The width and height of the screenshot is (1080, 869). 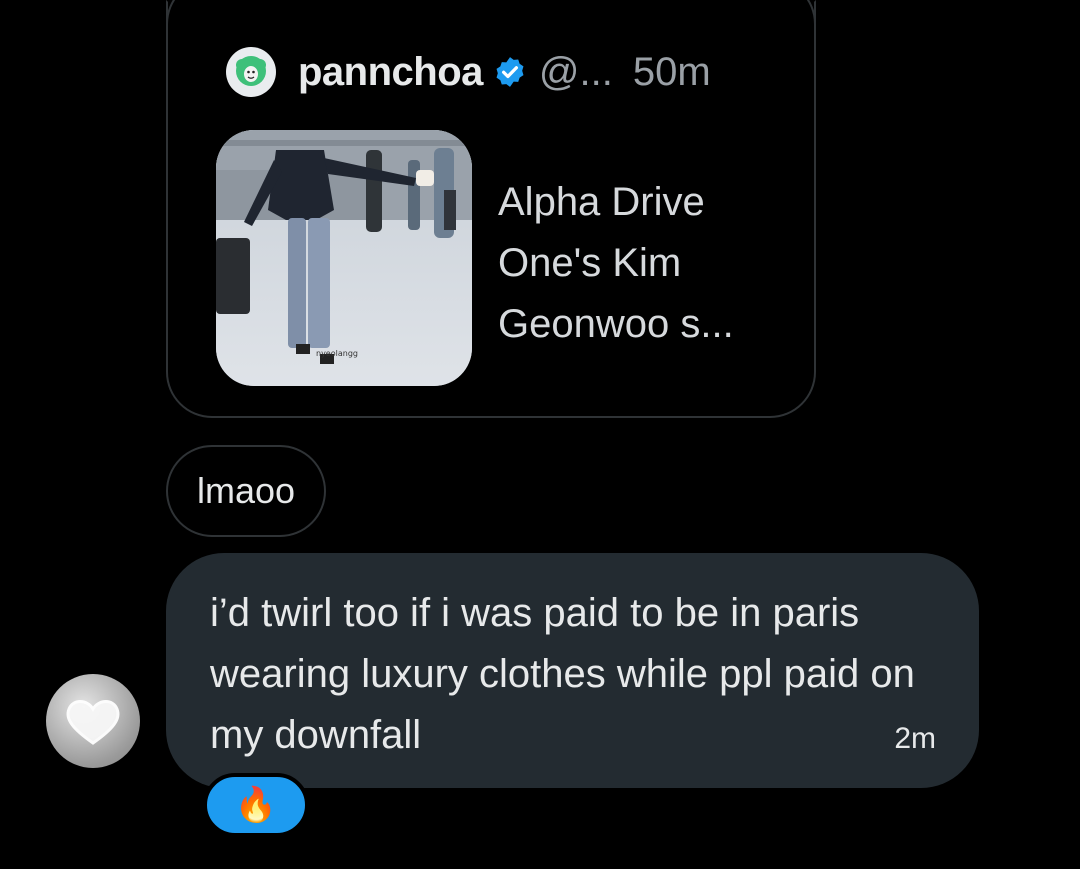 What do you see at coordinates (246, 491) in the screenshot?
I see `reply-message-bubble: lmaoo` at bounding box center [246, 491].